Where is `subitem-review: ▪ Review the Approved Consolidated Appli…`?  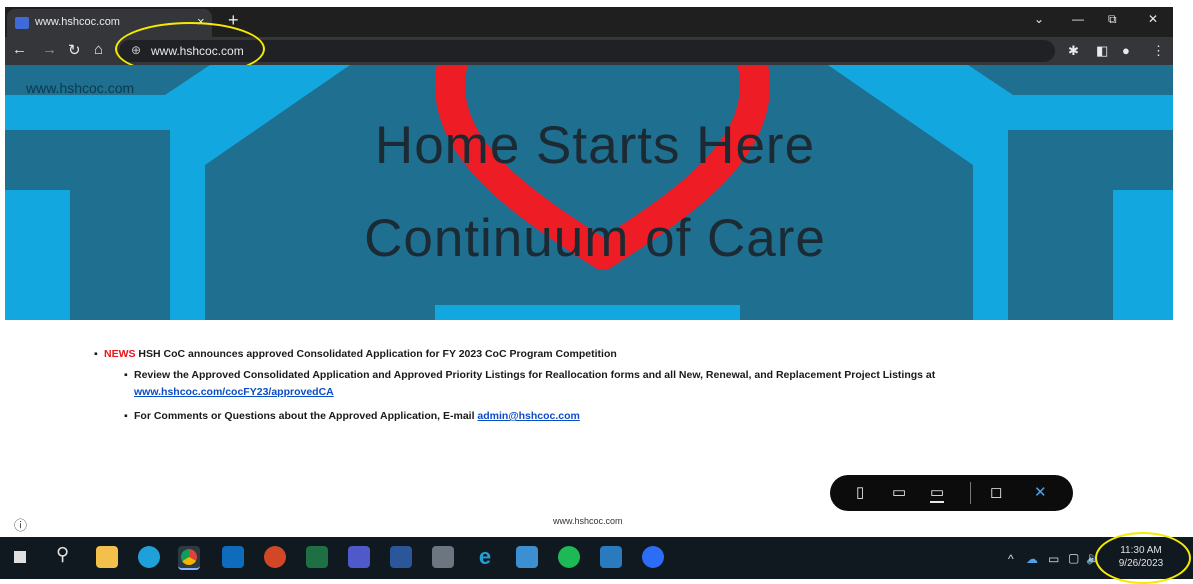
subitem-review: ▪ Review the Approved Consolidated Appli… is located at coordinates (584, 384).